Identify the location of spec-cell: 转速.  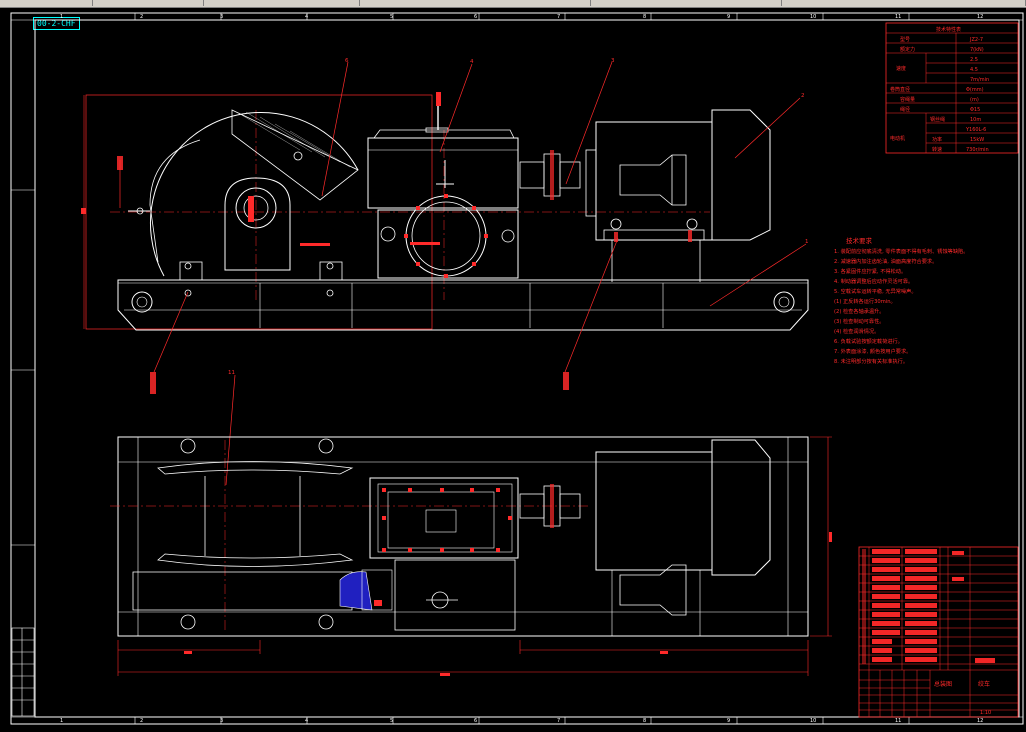
(937, 149).